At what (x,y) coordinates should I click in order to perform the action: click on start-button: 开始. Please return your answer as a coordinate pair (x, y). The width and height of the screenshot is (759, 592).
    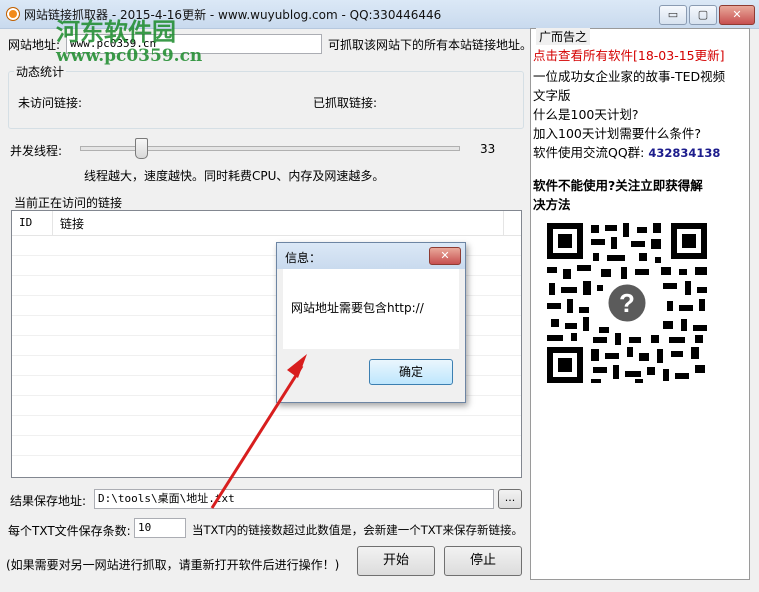
    Looking at the image, I should click on (396, 561).